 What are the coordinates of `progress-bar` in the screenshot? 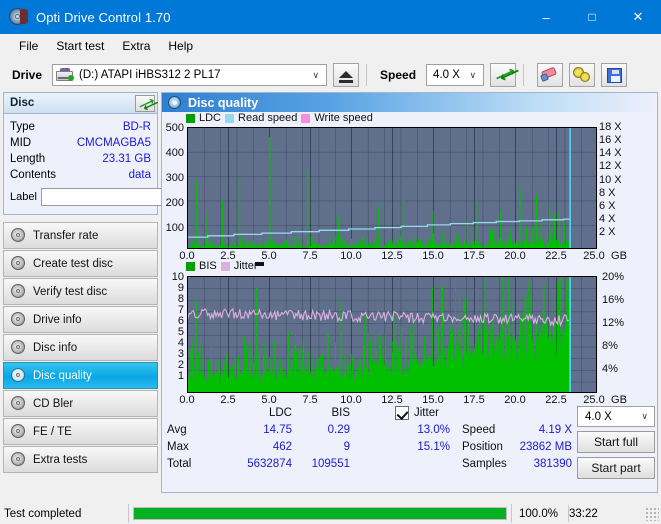 It's located at (320, 513).